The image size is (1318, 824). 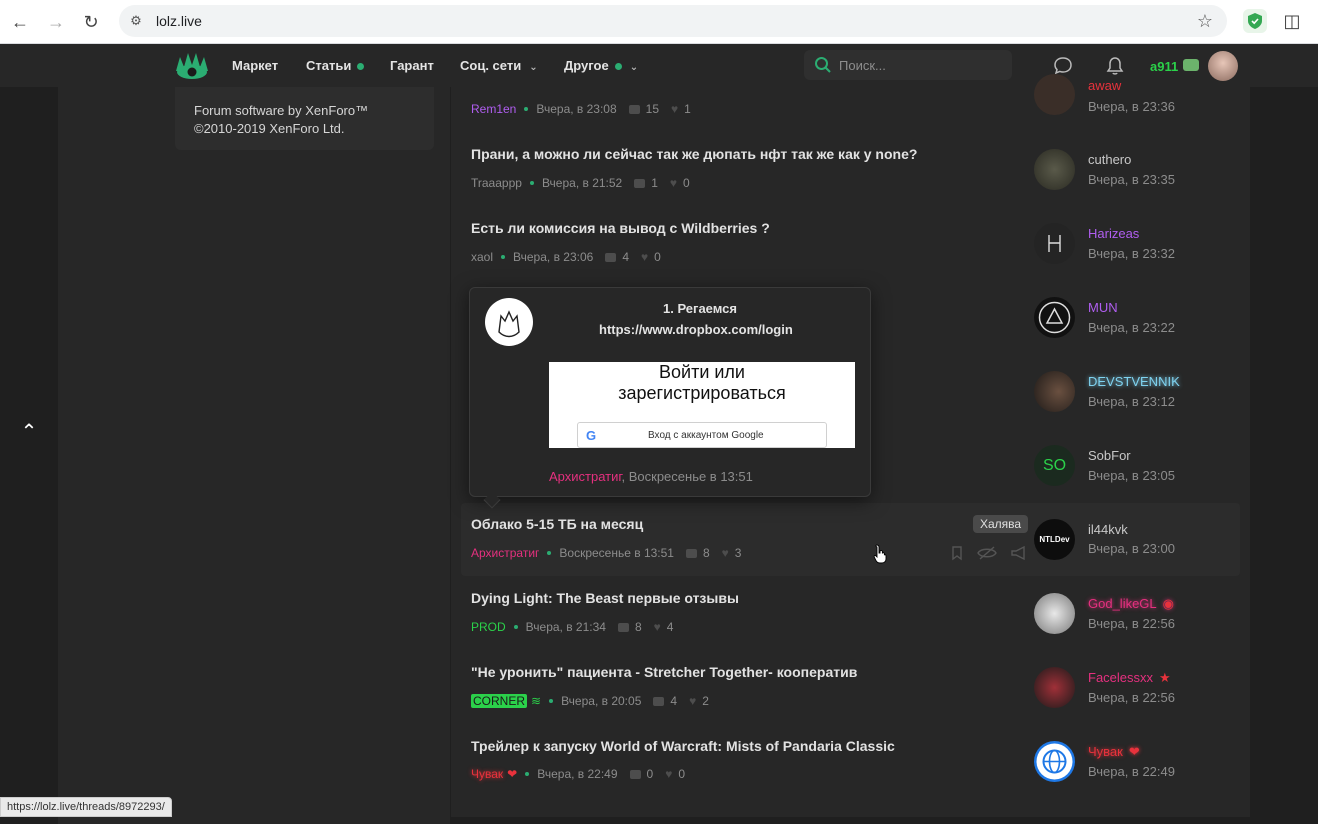 What do you see at coordinates (536, 701) in the screenshot?
I see `author-badge-icon: ≋` at bounding box center [536, 701].